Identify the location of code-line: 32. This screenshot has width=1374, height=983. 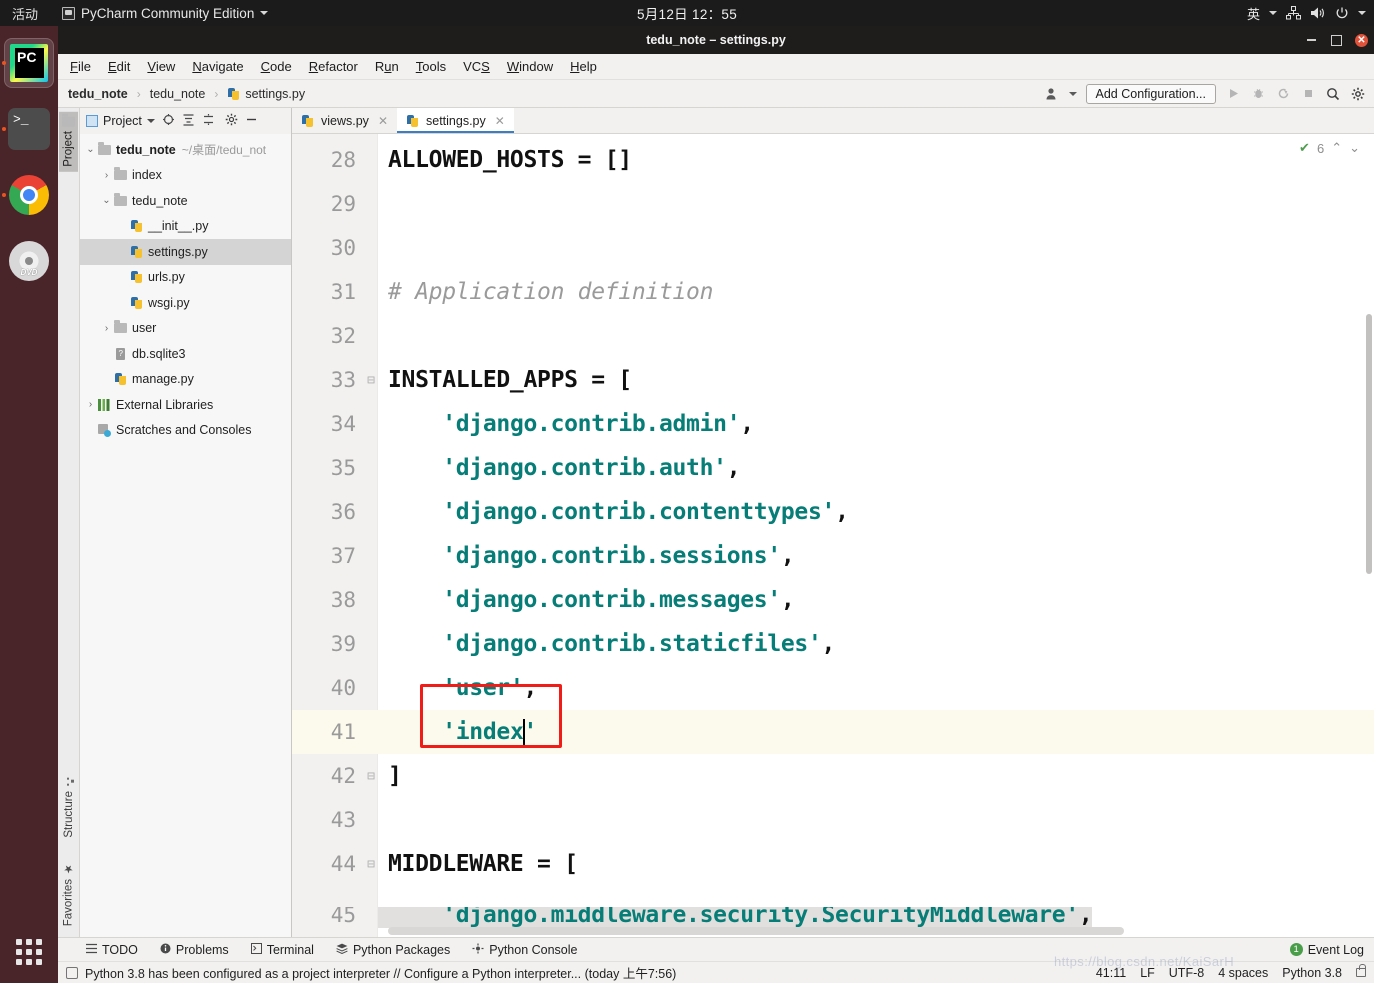
(833, 336).